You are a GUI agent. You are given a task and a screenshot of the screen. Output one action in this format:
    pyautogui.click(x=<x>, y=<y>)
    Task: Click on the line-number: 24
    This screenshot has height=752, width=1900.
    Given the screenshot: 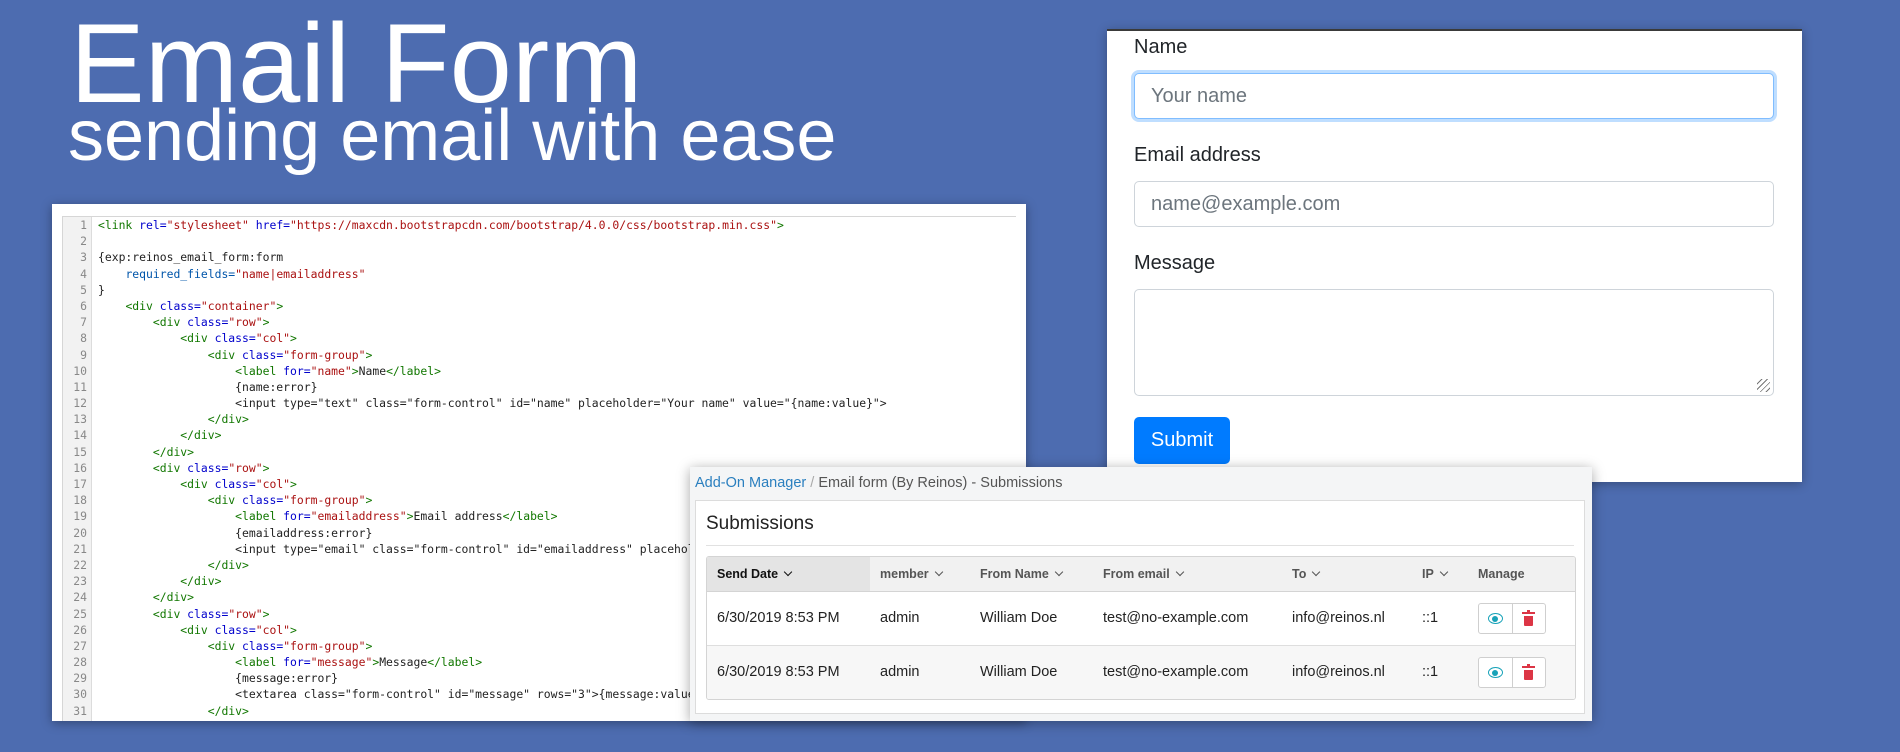 What is the action you would take?
    pyautogui.click(x=80, y=597)
    